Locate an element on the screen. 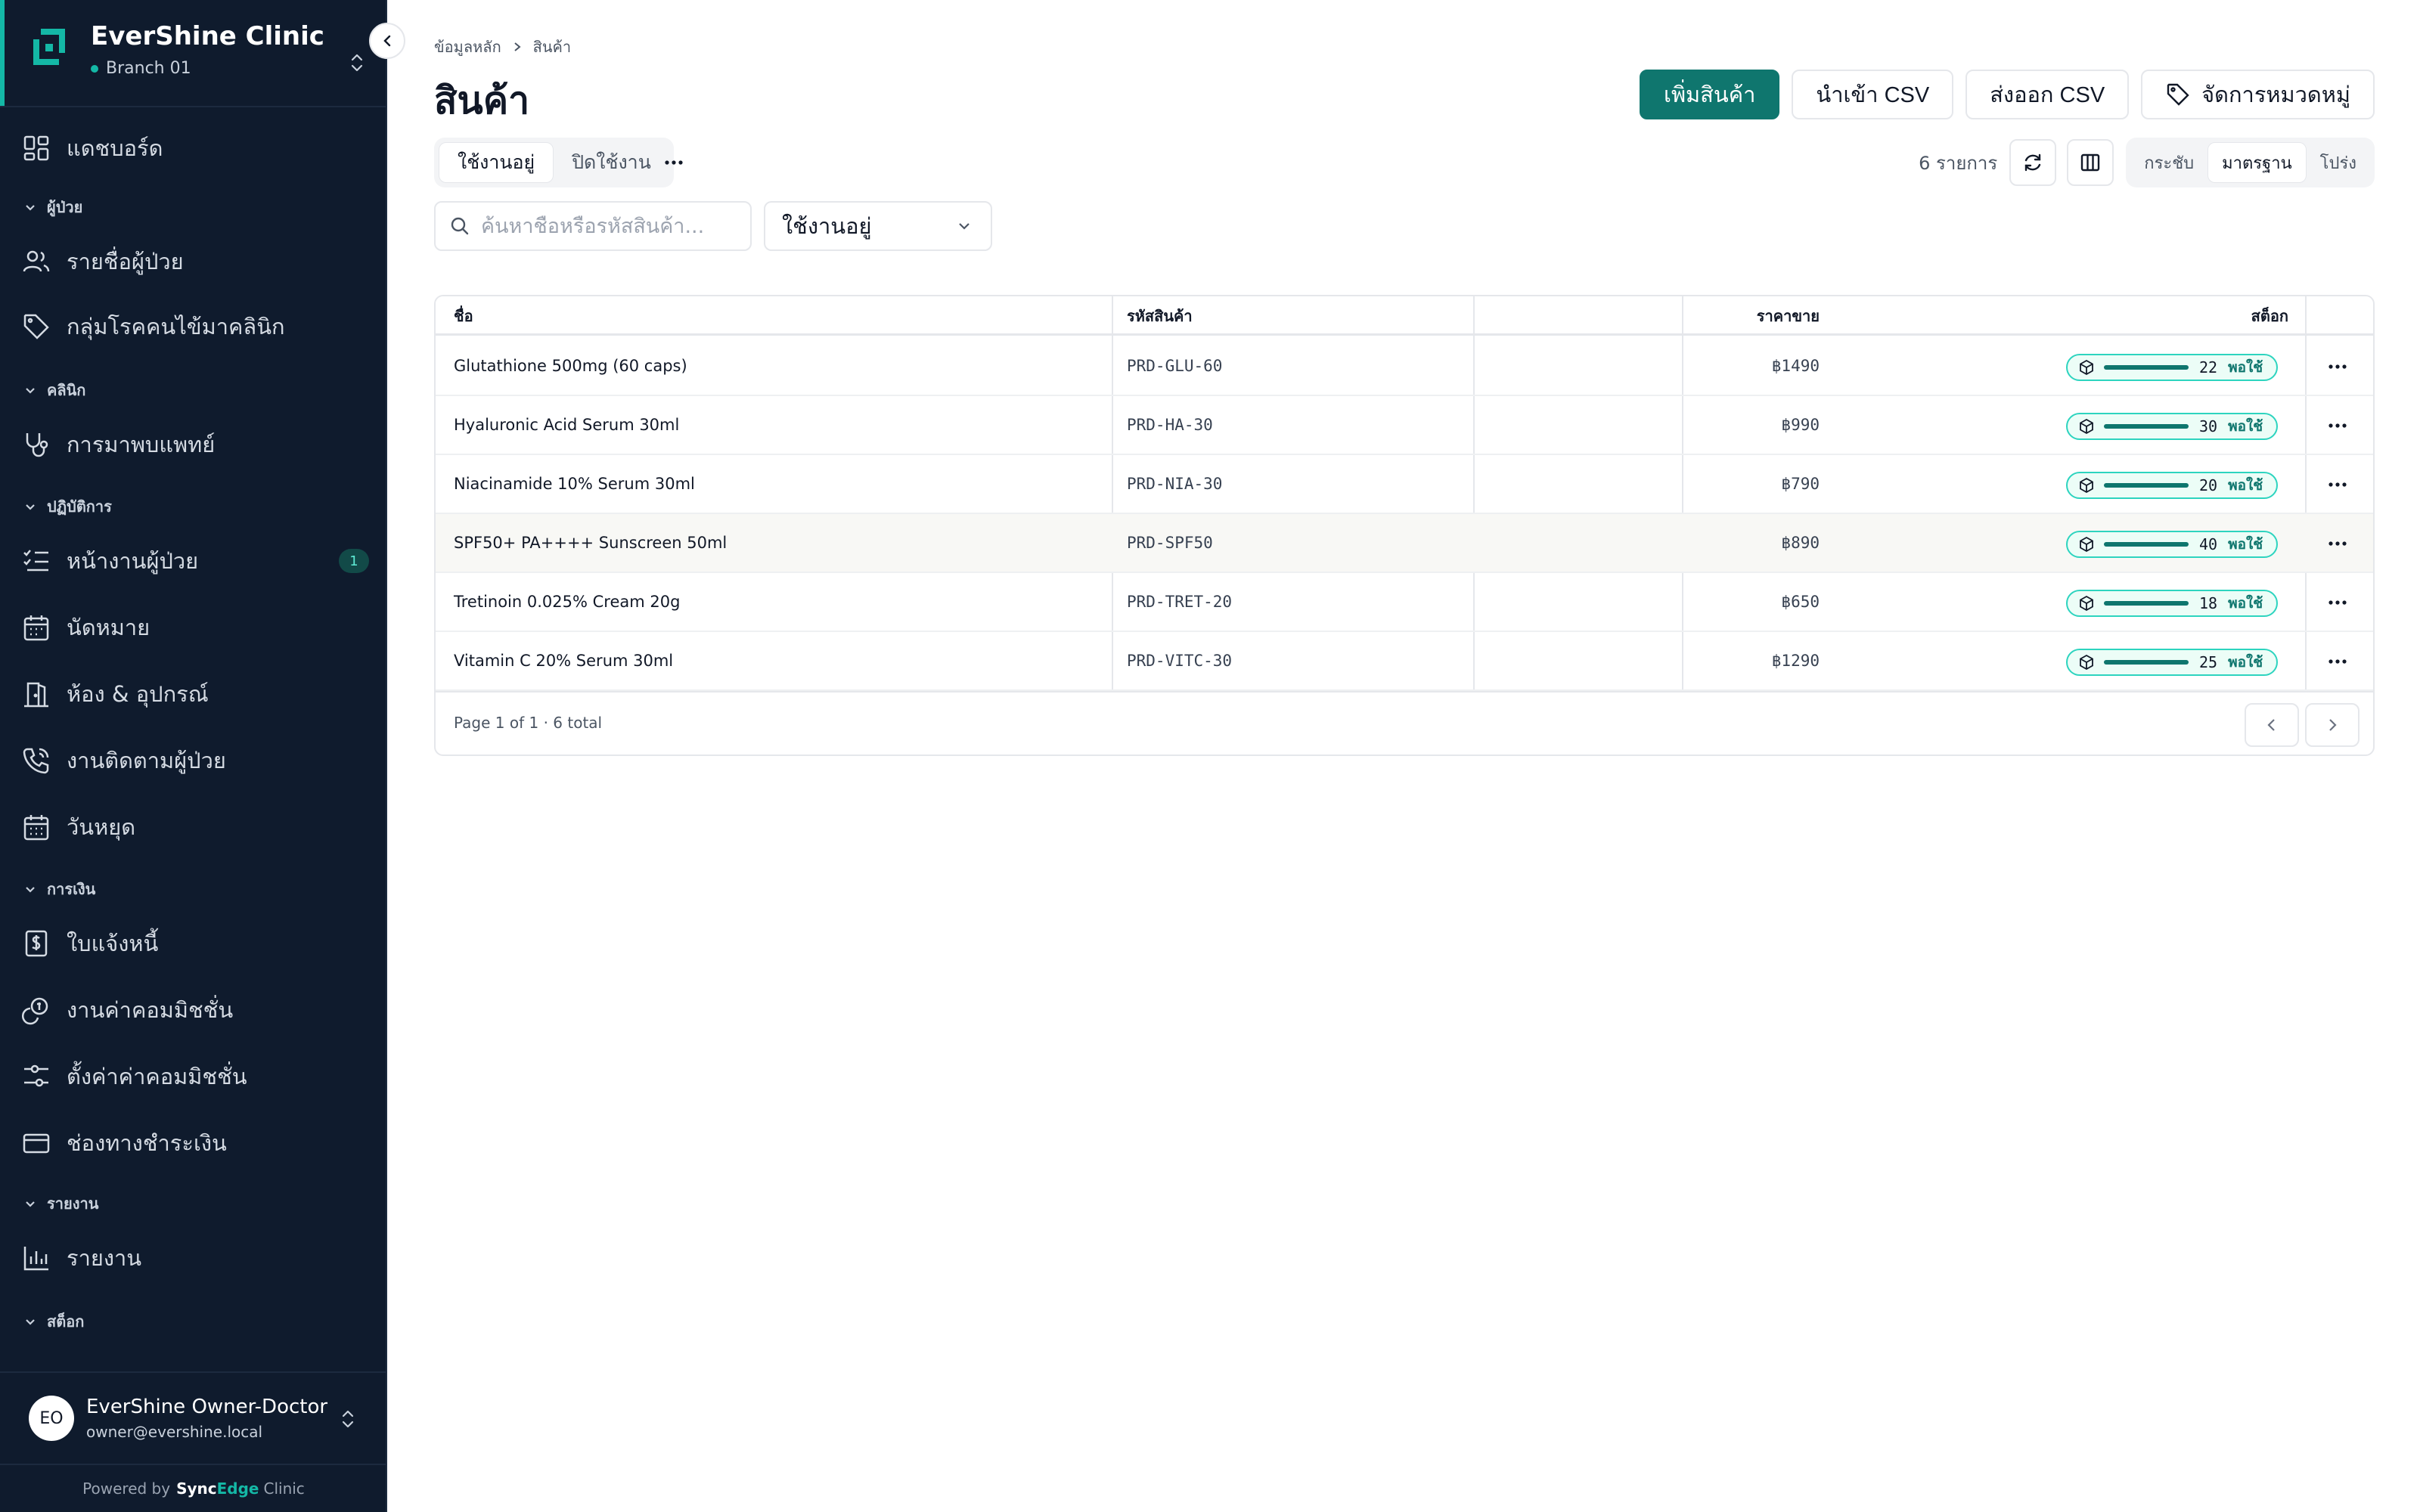 Image resolution: width=2420 pixels, height=1512 pixels. density-comfortable: โปร่ง is located at coordinates (2338, 162).